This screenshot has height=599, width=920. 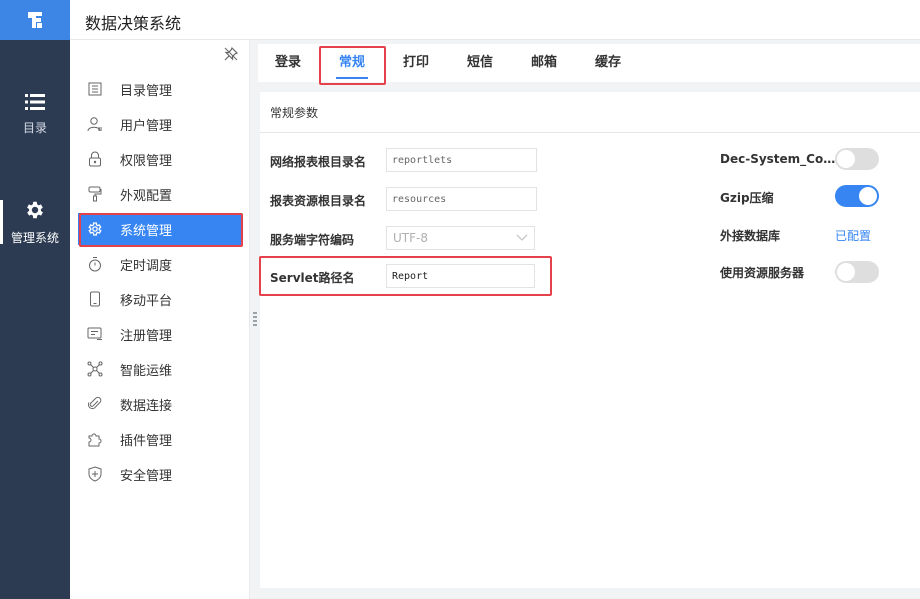 I want to click on list-icon, so click(x=35, y=101).